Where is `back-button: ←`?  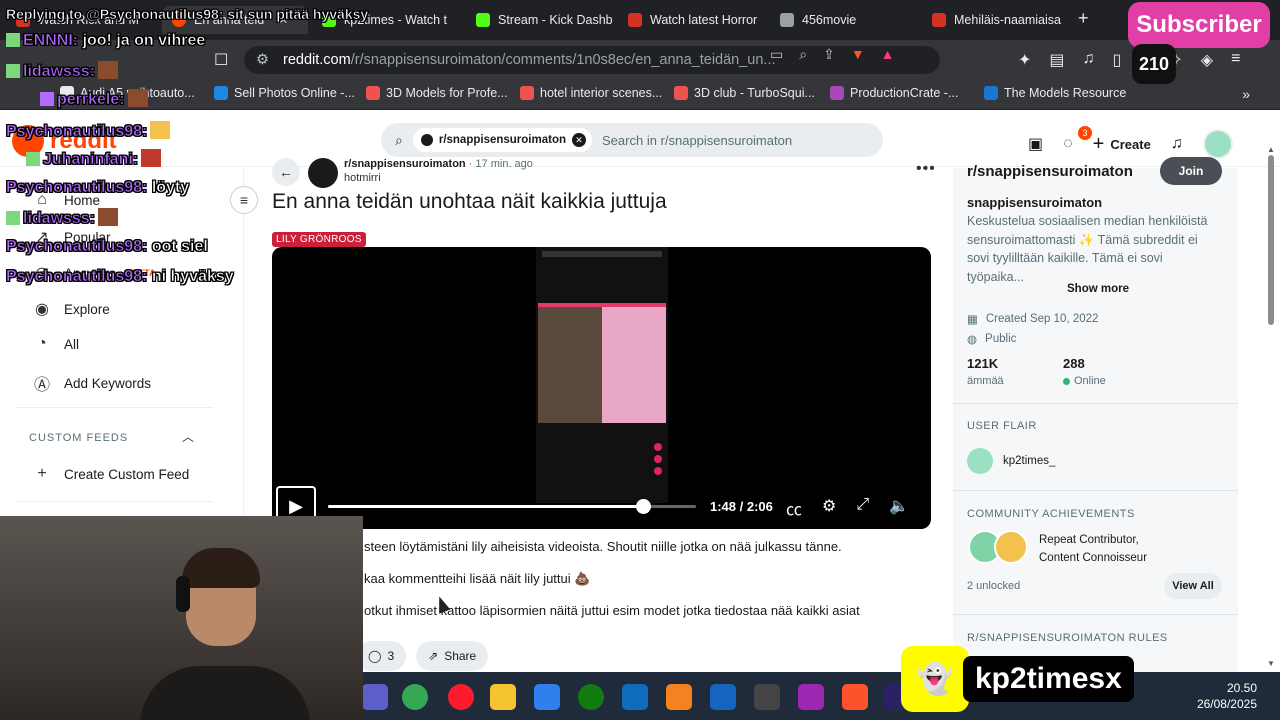
back-button: ← is located at coordinates (286, 172).